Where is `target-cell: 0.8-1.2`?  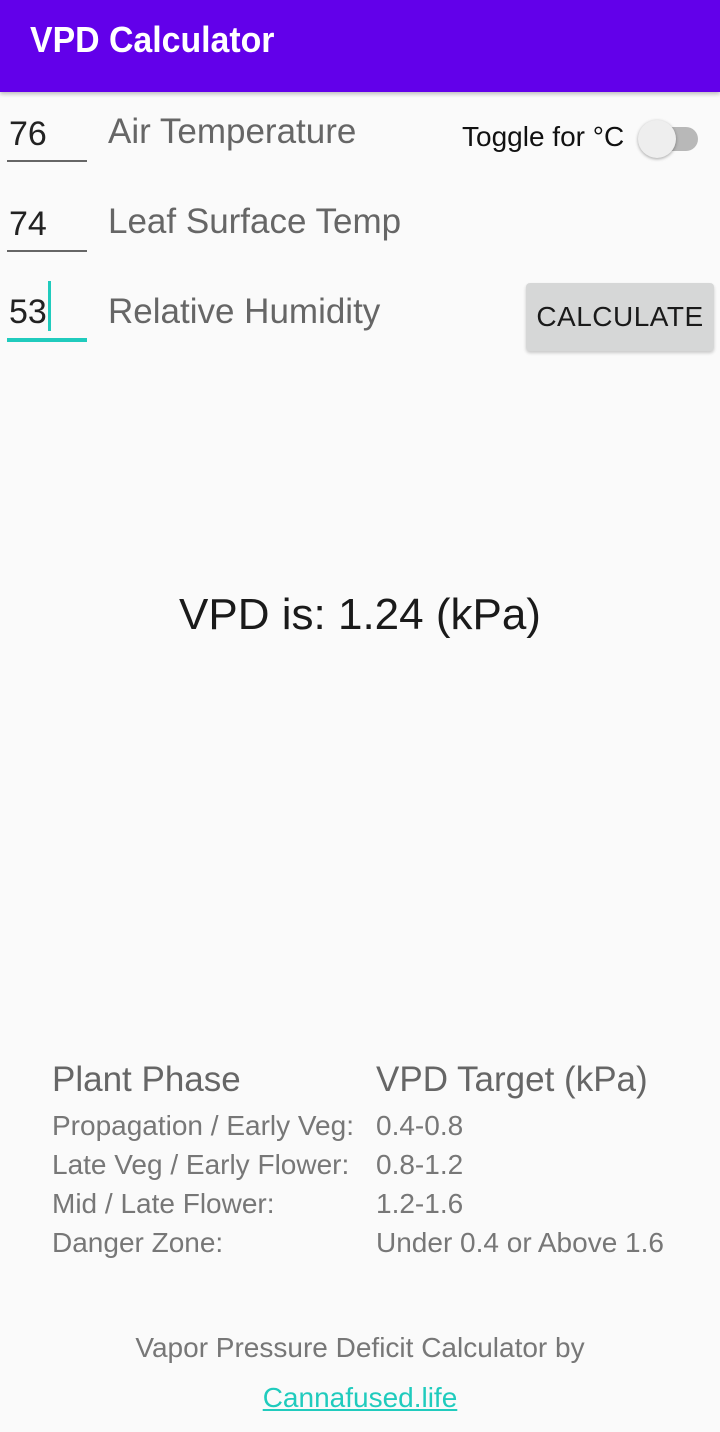 target-cell: 0.8-1.2 is located at coordinates (420, 1164).